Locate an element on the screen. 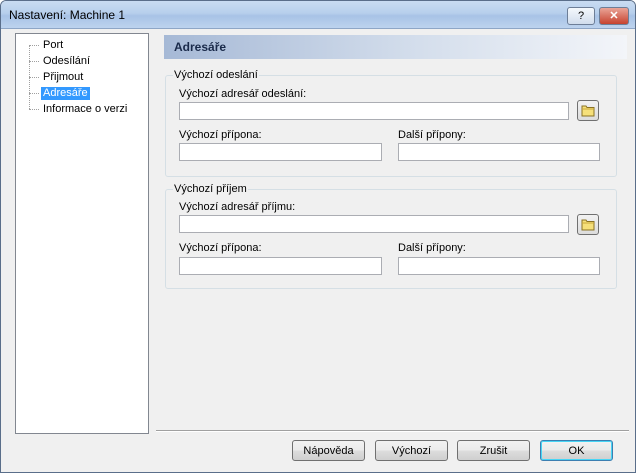 The image size is (636, 473). send-dir-label: Výchozí adresář odeslání: is located at coordinates (243, 94).